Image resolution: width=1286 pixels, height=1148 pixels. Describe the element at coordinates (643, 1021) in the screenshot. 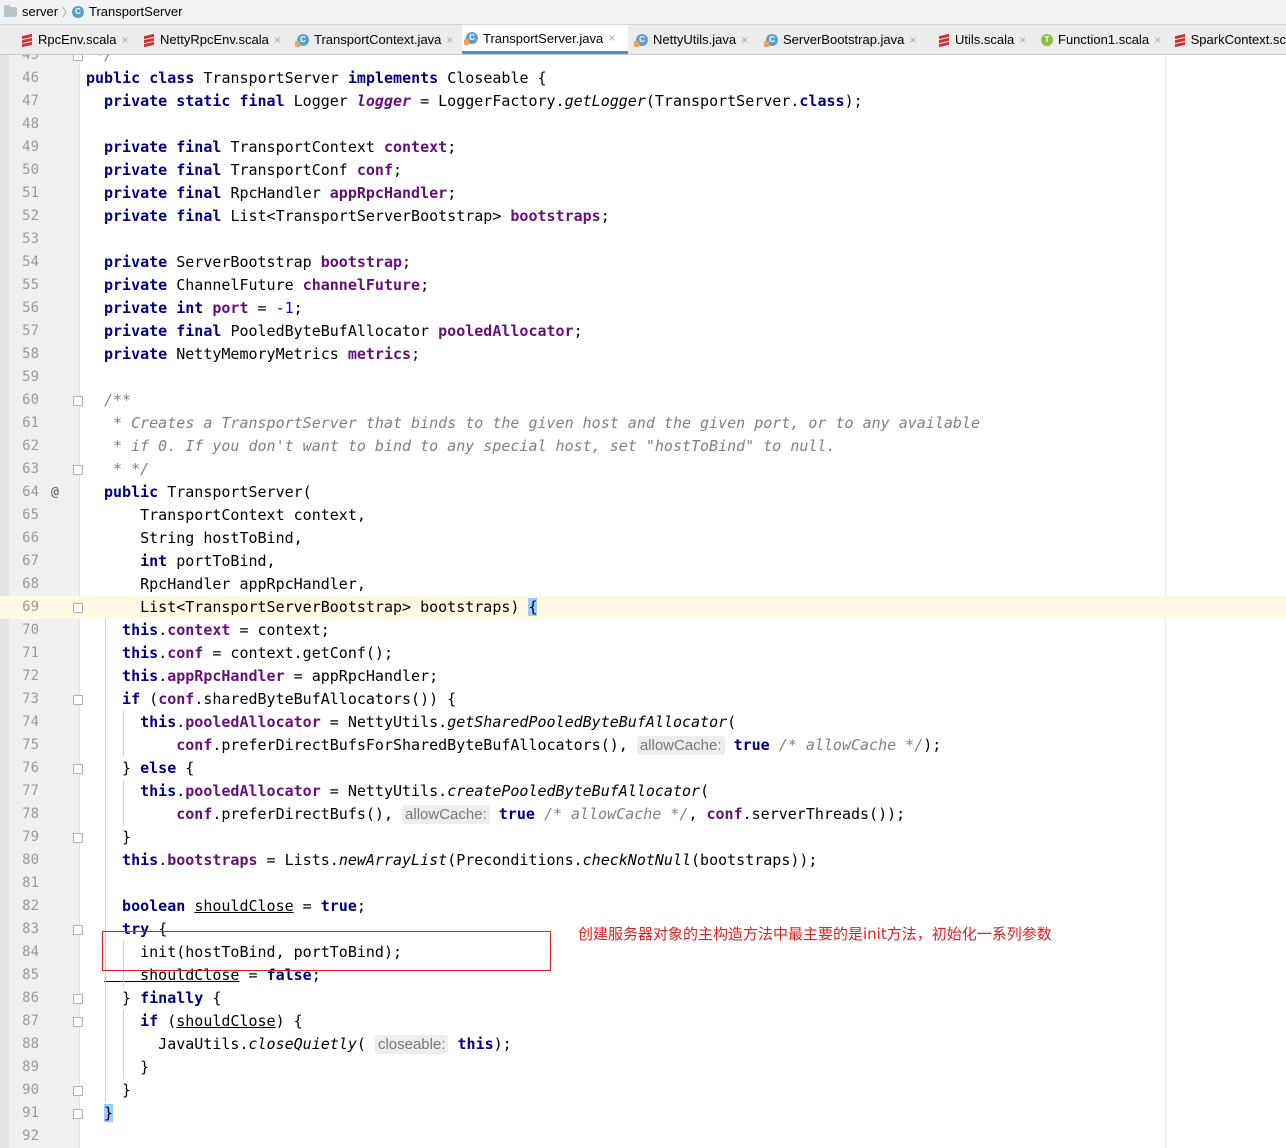

I see `code-line: 87 if (shouldClose) {` at that location.